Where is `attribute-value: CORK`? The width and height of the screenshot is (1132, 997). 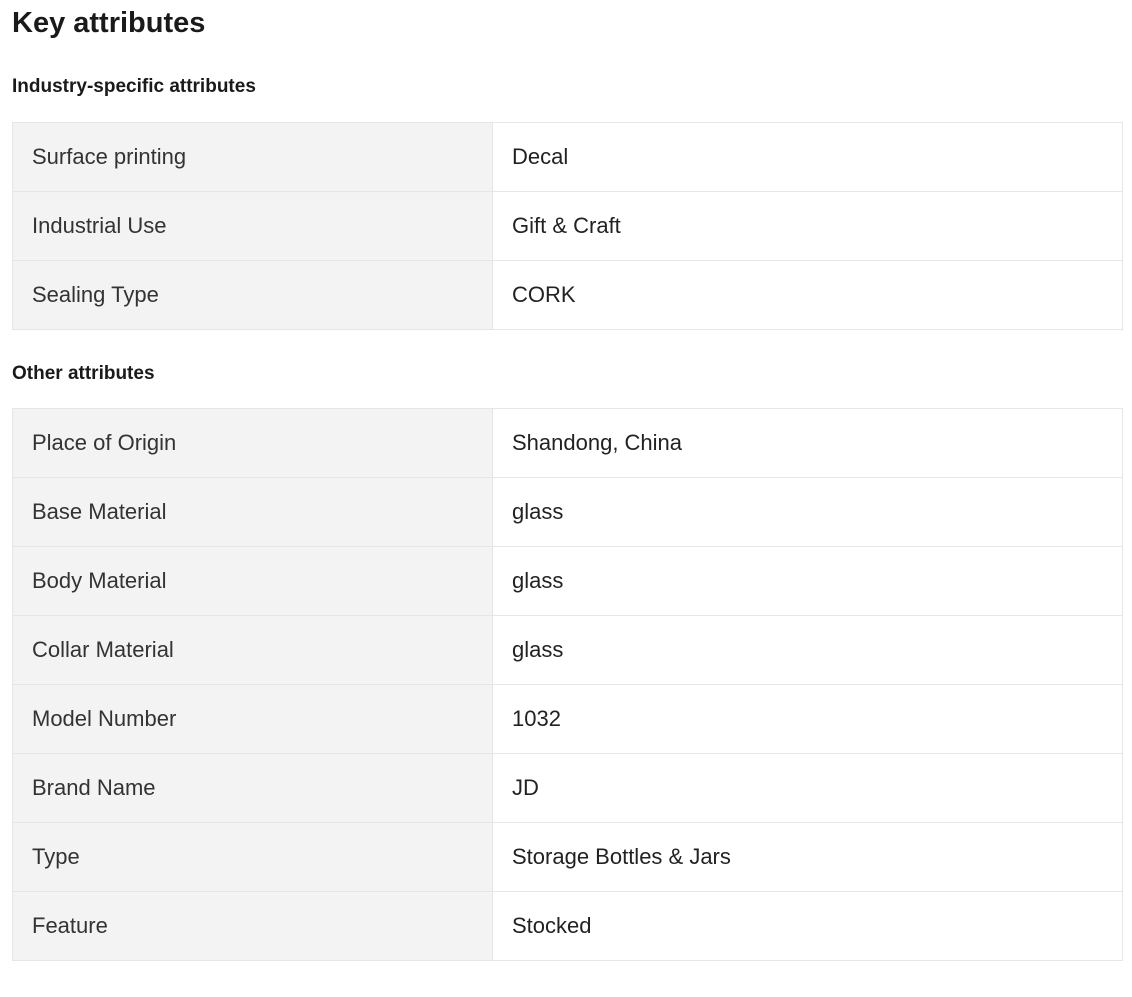
attribute-value: CORK is located at coordinates (807, 295).